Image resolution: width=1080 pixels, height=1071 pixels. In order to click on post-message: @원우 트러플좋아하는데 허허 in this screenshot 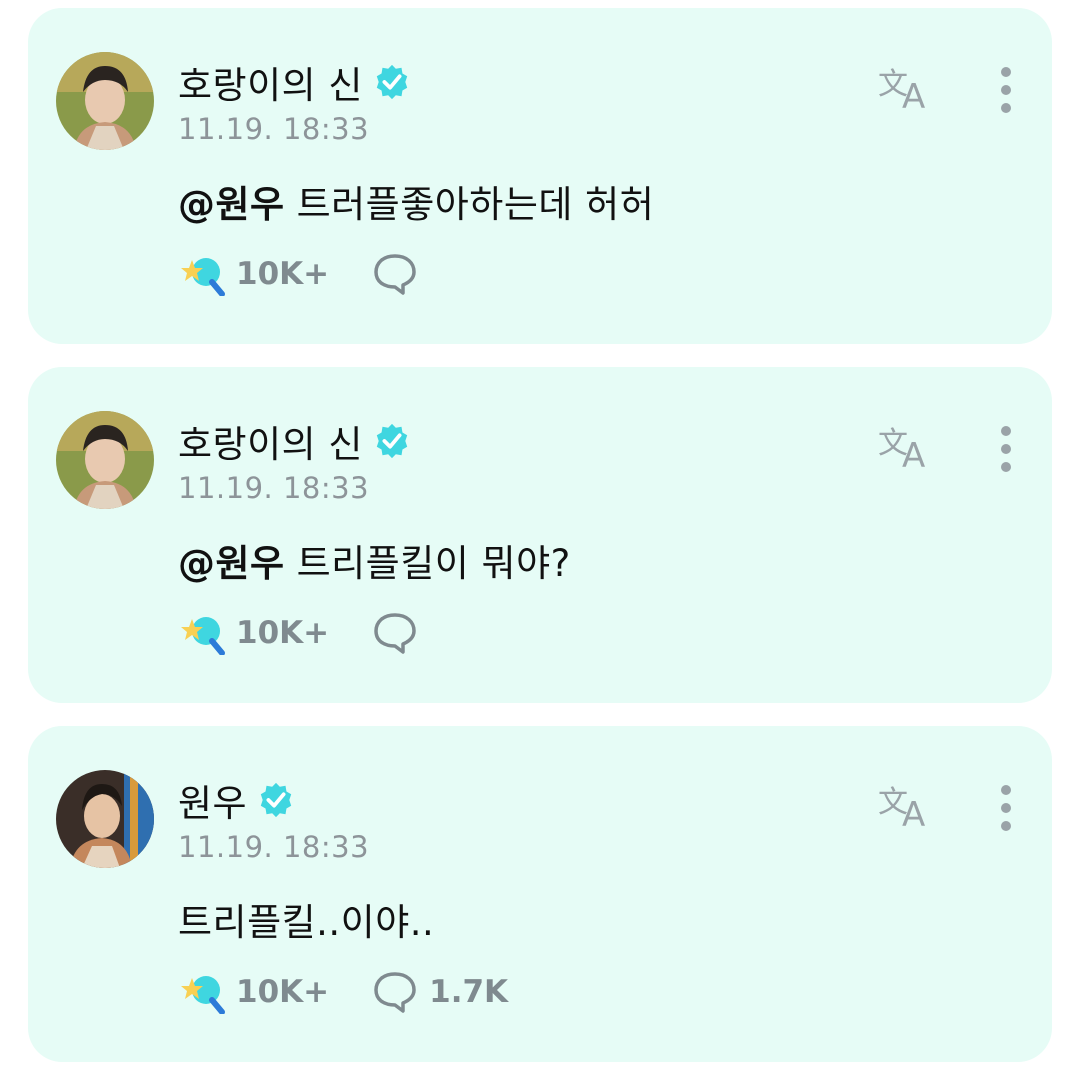, I will do `click(416, 201)`.